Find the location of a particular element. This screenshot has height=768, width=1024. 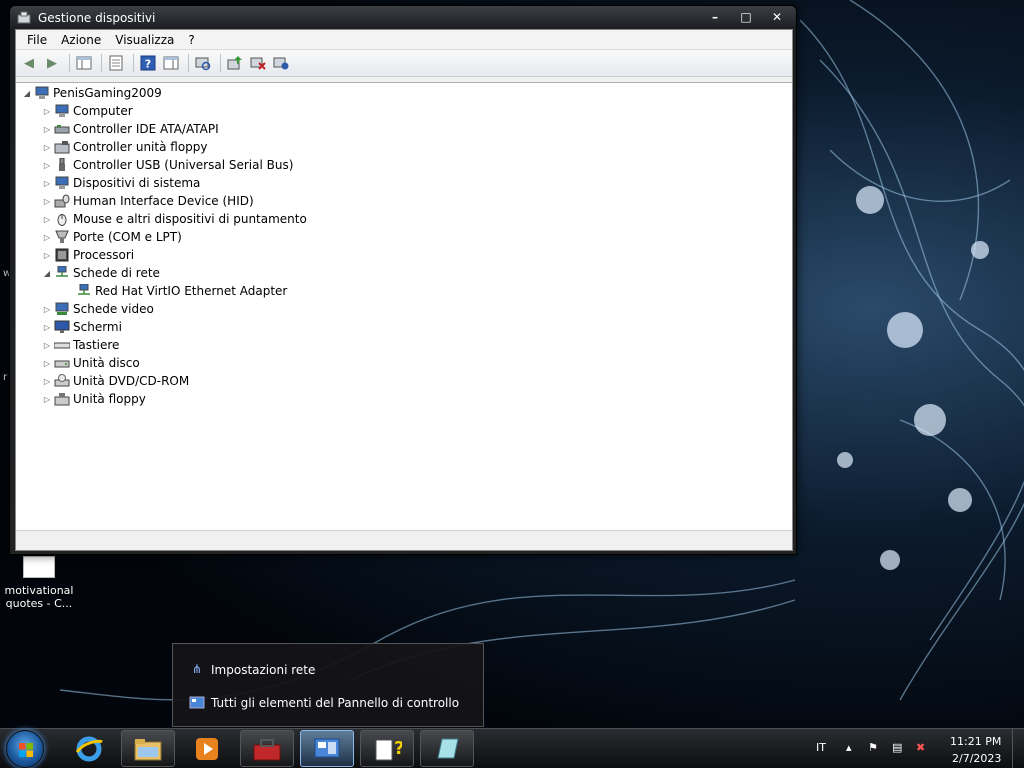

tree-node-monitors: ▷ Schermi is located at coordinates (82, 327).